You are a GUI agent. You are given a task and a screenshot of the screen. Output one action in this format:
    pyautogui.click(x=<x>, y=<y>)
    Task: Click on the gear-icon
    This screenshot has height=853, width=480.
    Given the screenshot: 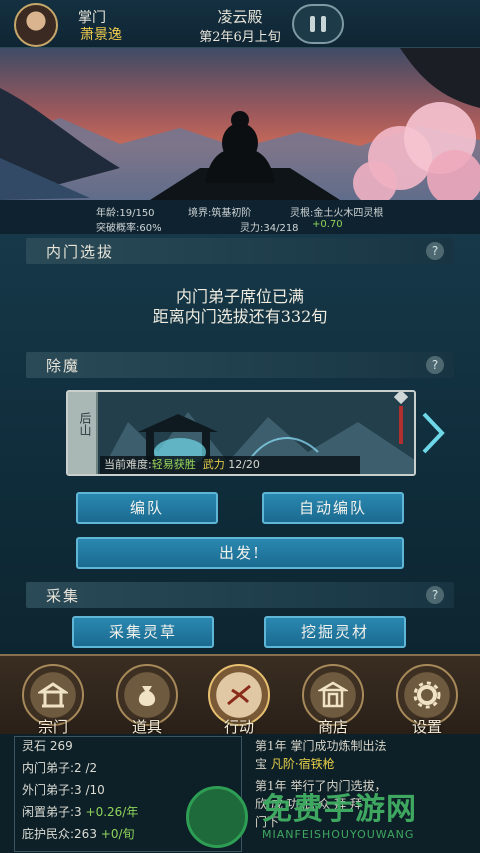 What is the action you would take?
    pyautogui.click(x=427, y=695)
    